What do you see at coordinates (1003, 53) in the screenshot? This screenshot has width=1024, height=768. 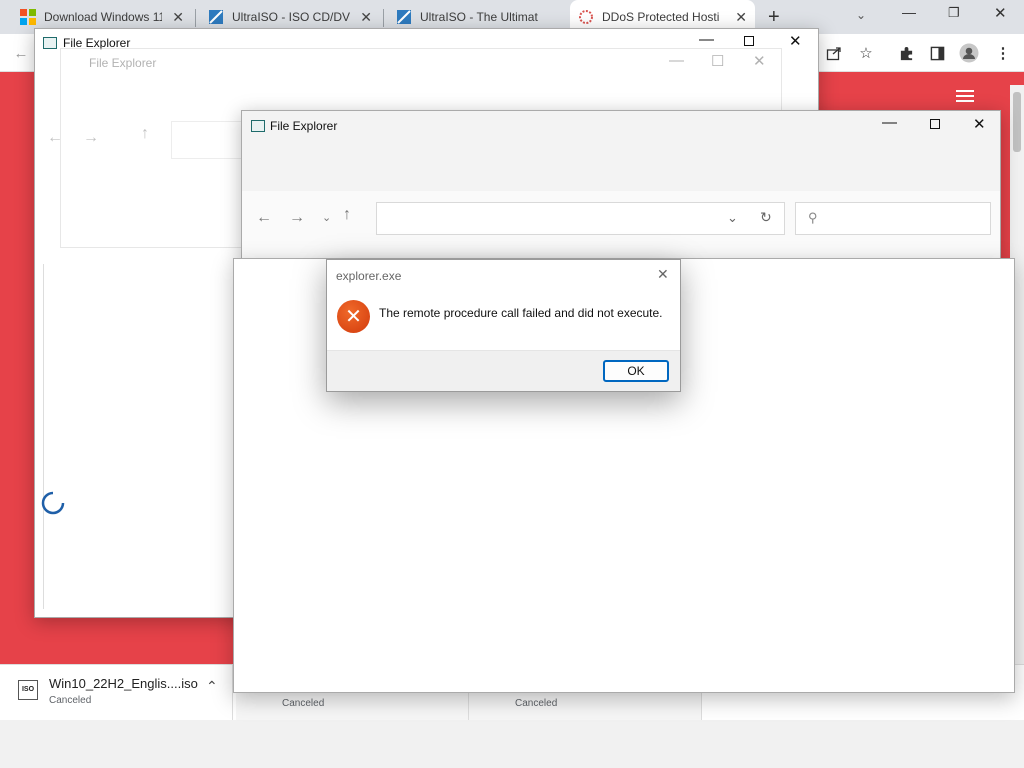 I see `browser-menu-icon: ⋮` at bounding box center [1003, 53].